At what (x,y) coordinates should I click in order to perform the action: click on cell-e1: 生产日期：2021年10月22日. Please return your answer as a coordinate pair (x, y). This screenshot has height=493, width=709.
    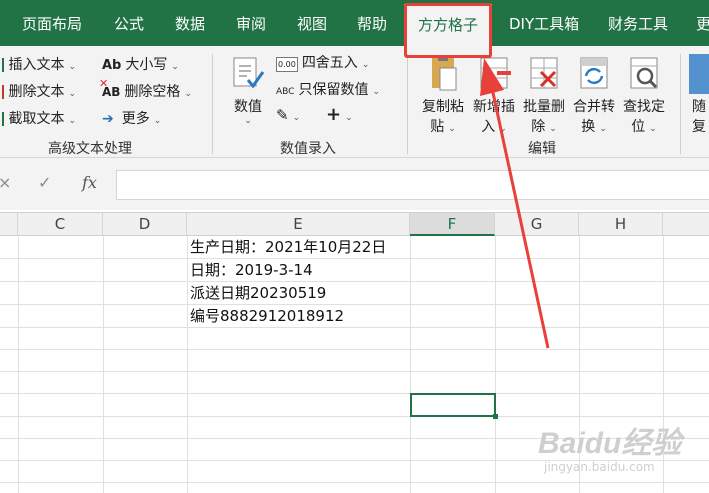
    Looking at the image, I should click on (288, 247).